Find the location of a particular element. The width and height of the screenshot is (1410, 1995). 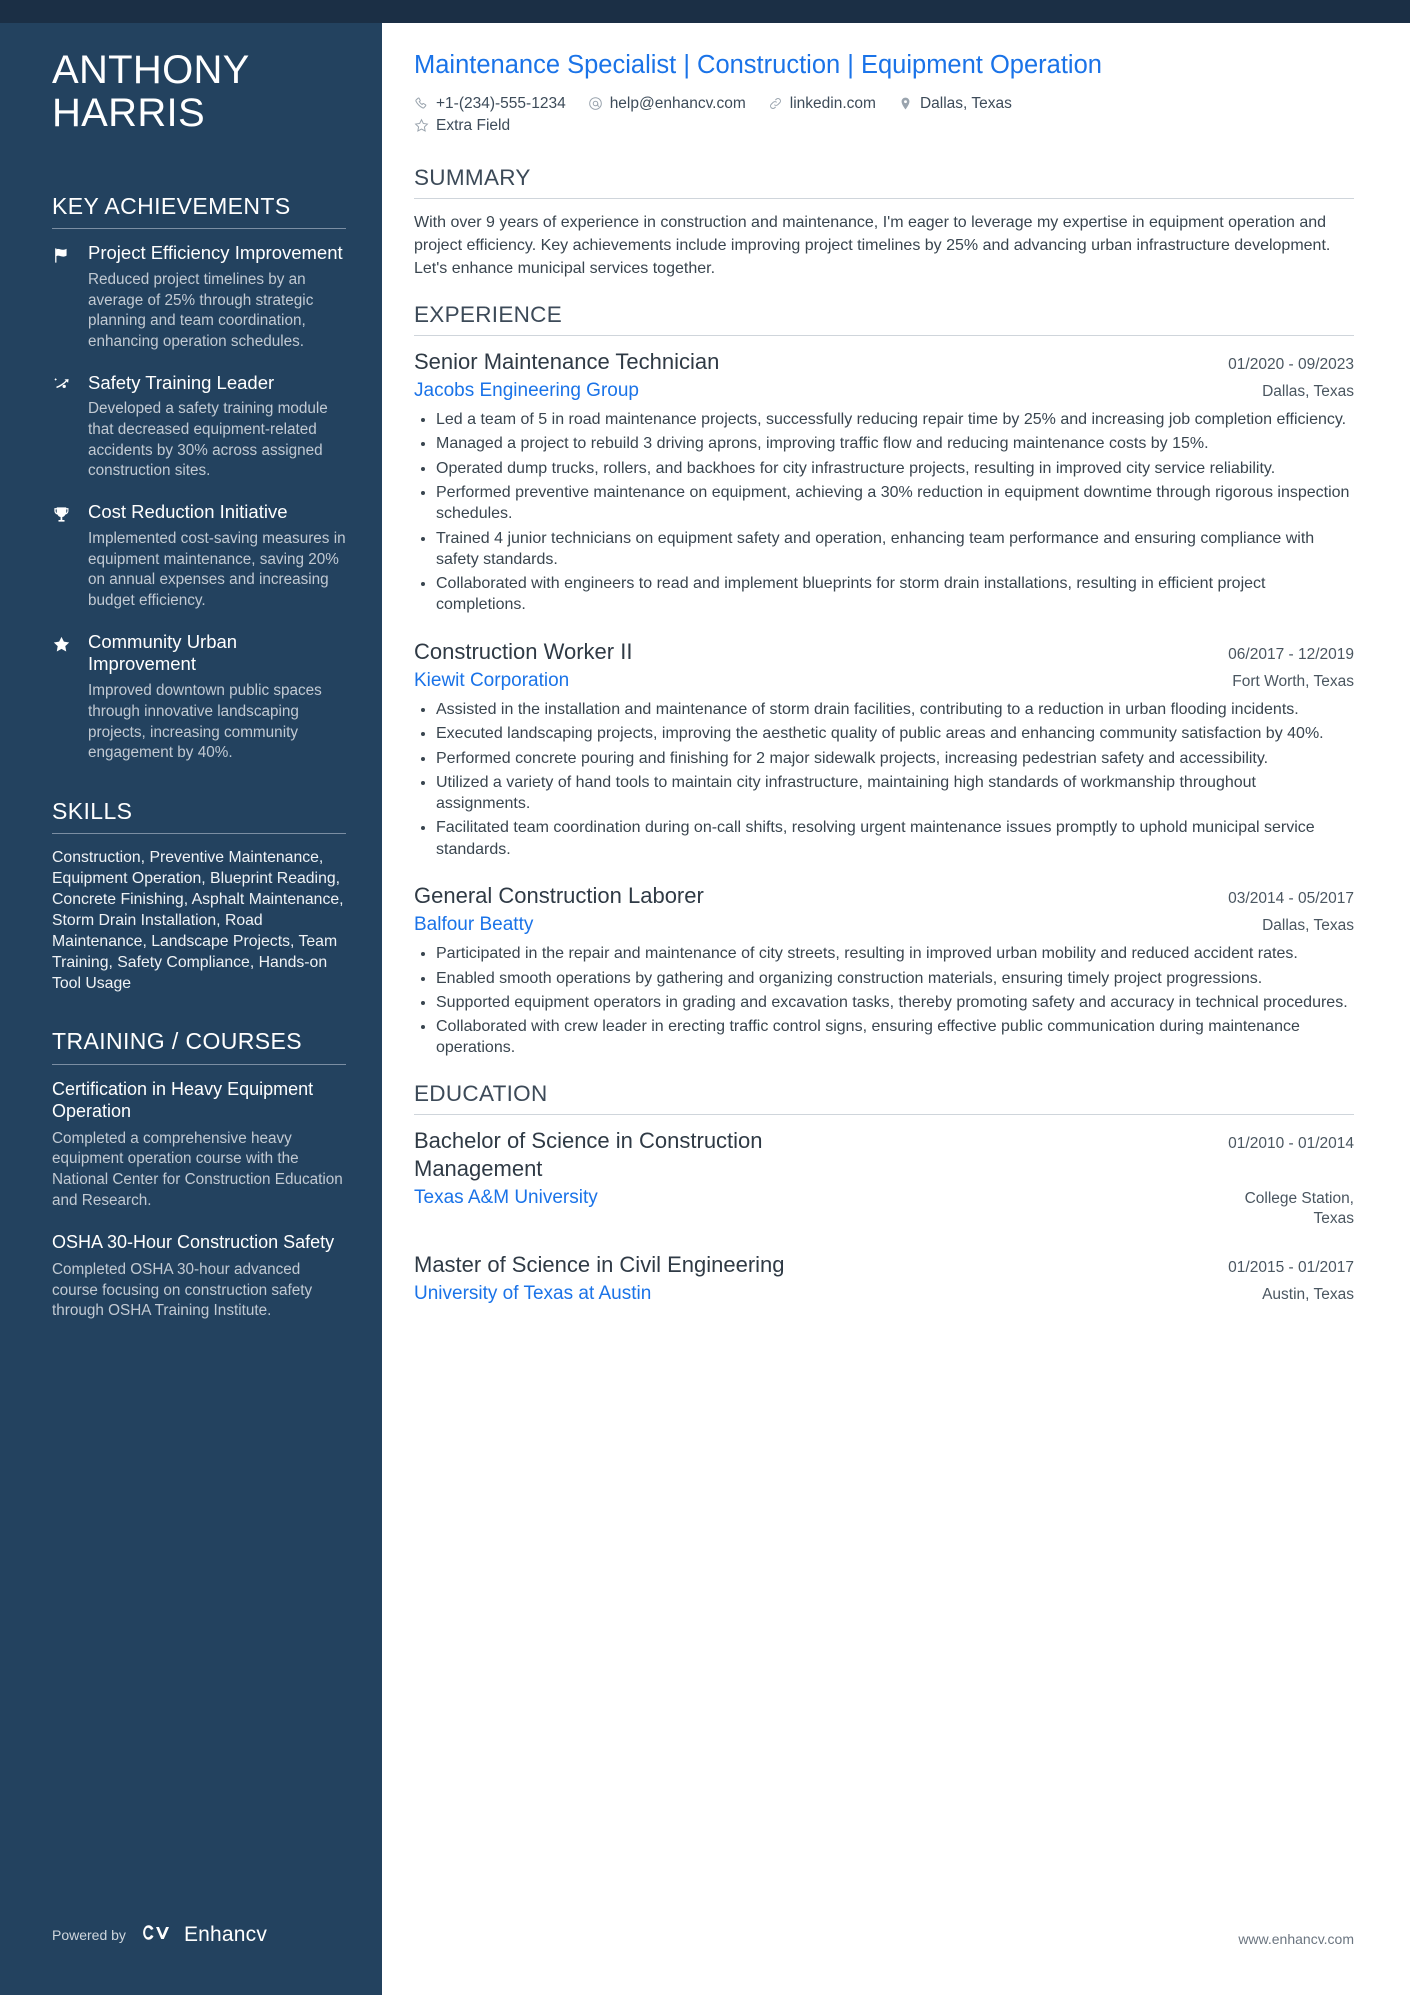

first-name: ANTHONY is located at coordinates (151, 70).